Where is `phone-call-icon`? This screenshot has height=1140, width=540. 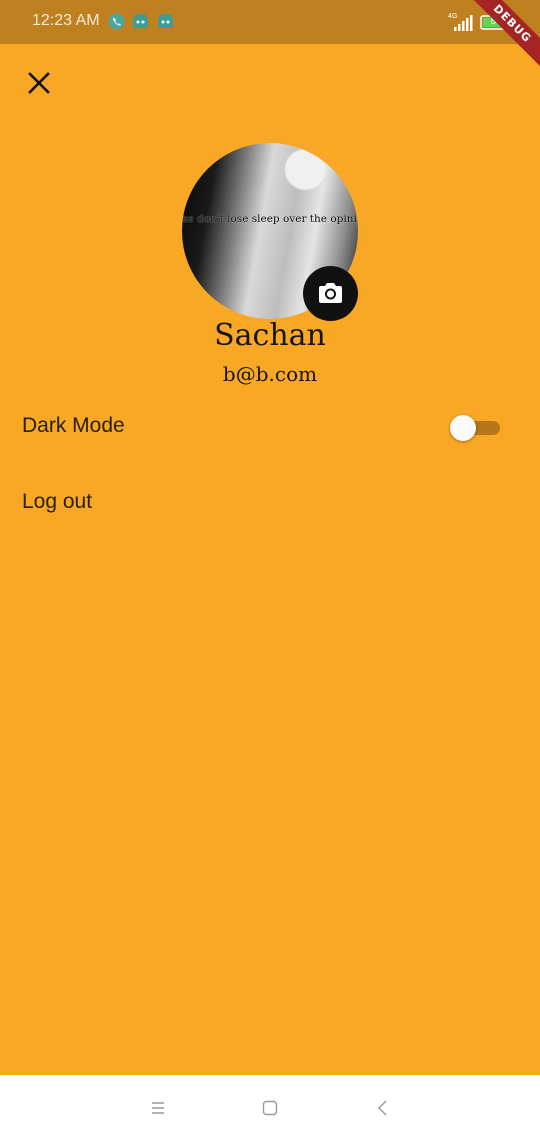
phone-call-icon is located at coordinates (116, 21).